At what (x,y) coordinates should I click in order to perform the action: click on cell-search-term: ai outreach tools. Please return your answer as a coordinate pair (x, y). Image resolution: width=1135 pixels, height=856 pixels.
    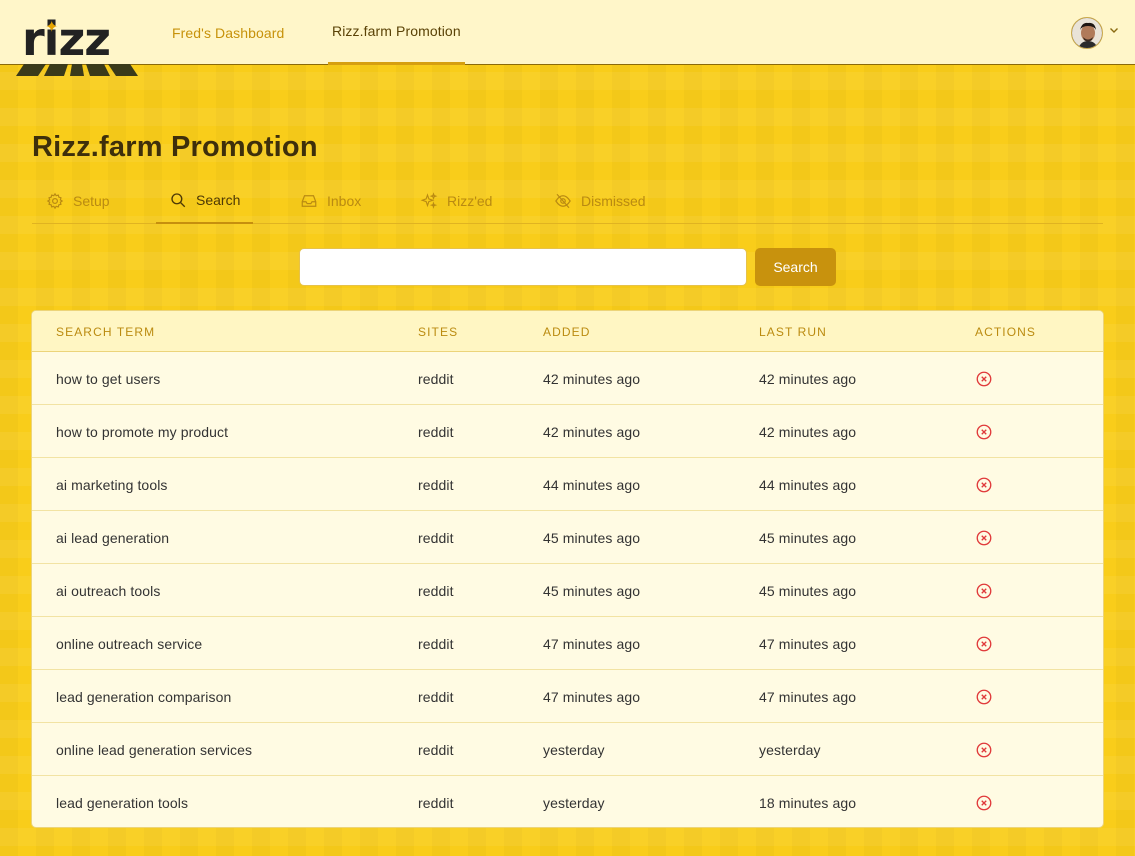
    Looking at the image, I should click on (108, 590).